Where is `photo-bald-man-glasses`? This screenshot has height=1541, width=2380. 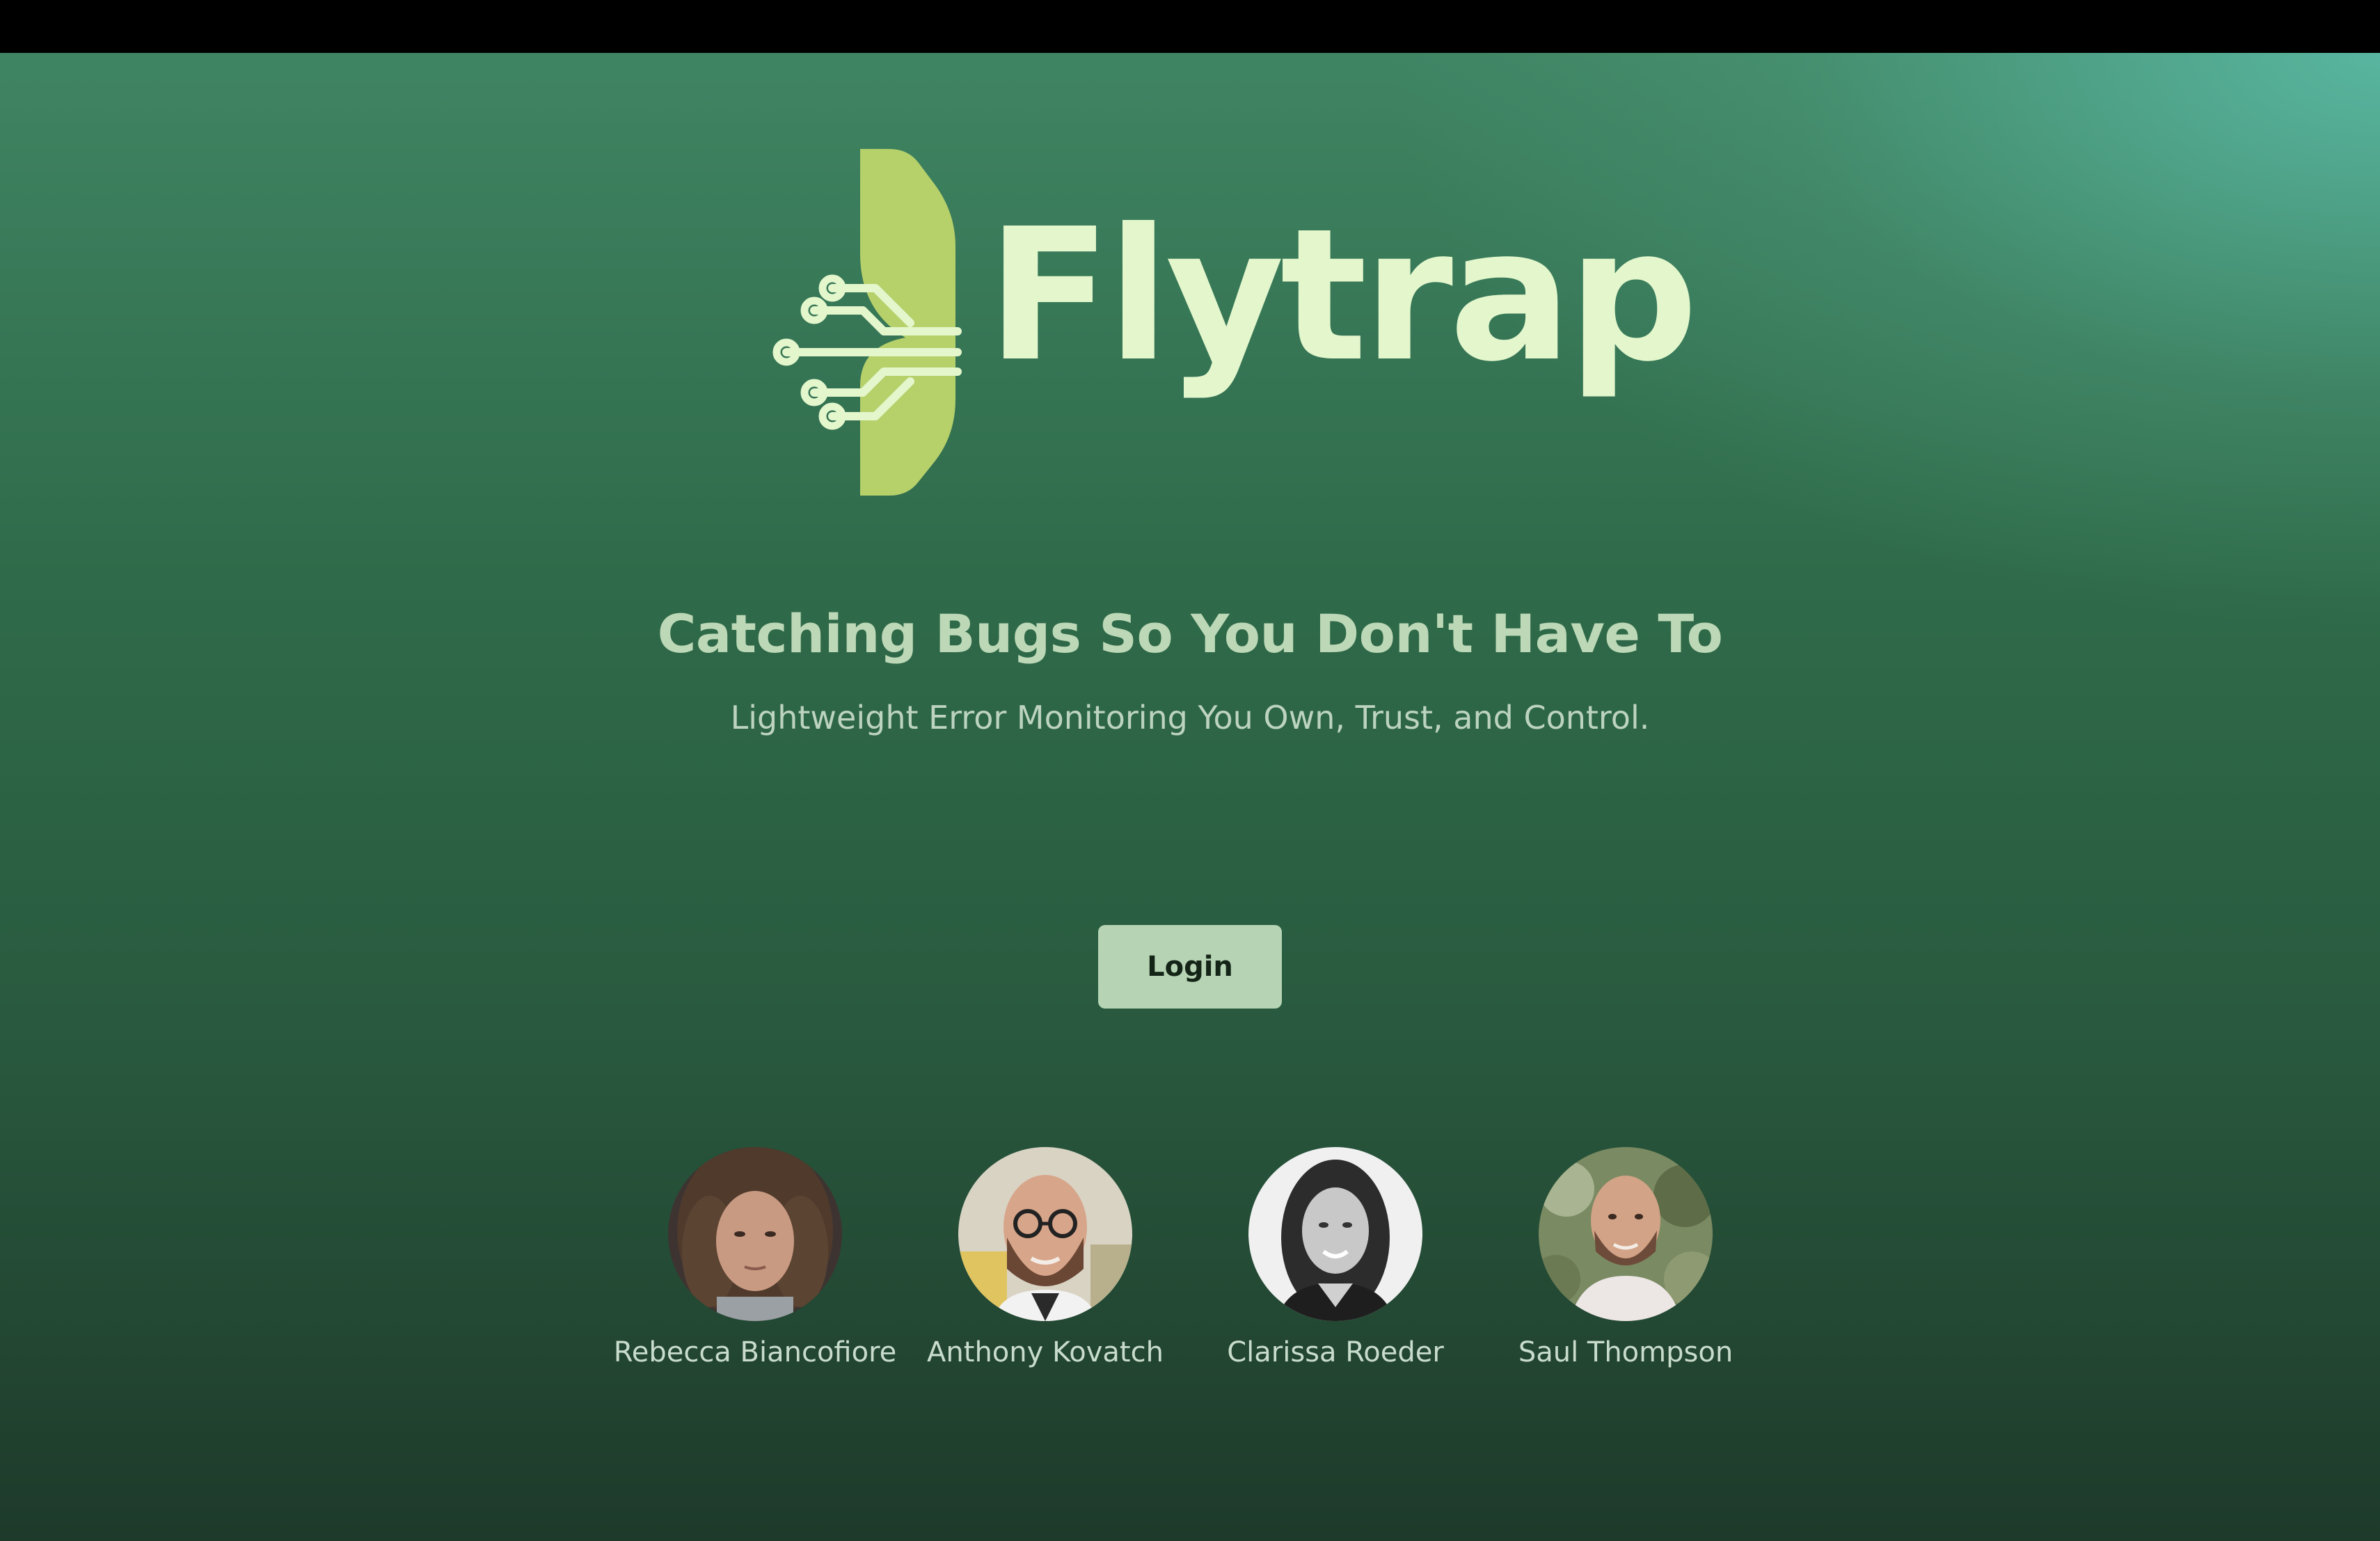 photo-bald-man-glasses is located at coordinates (1045, 1234).